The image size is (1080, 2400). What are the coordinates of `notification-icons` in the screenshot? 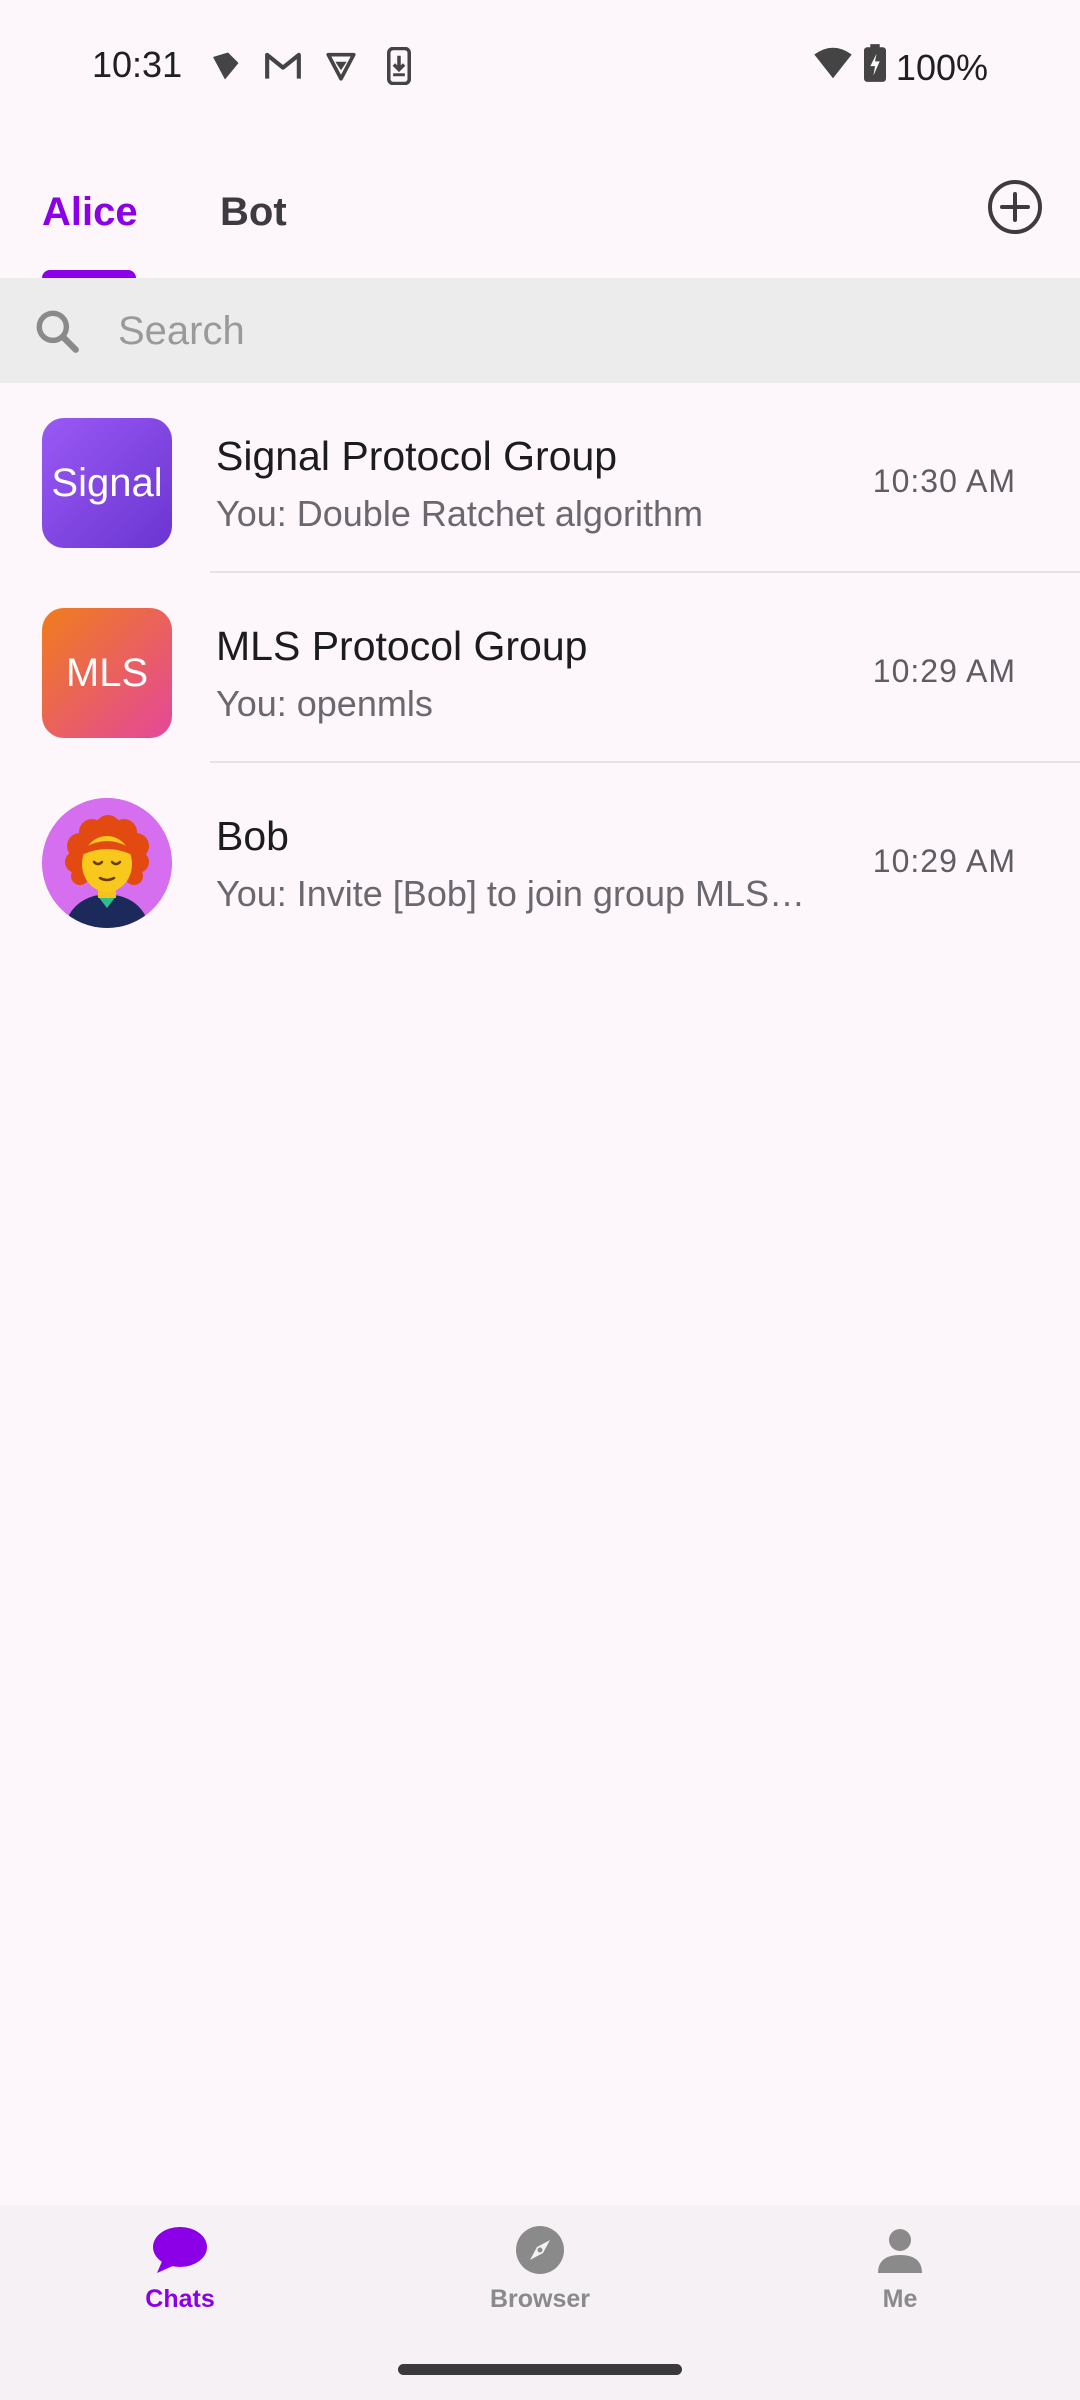 It's located at (312, 66).